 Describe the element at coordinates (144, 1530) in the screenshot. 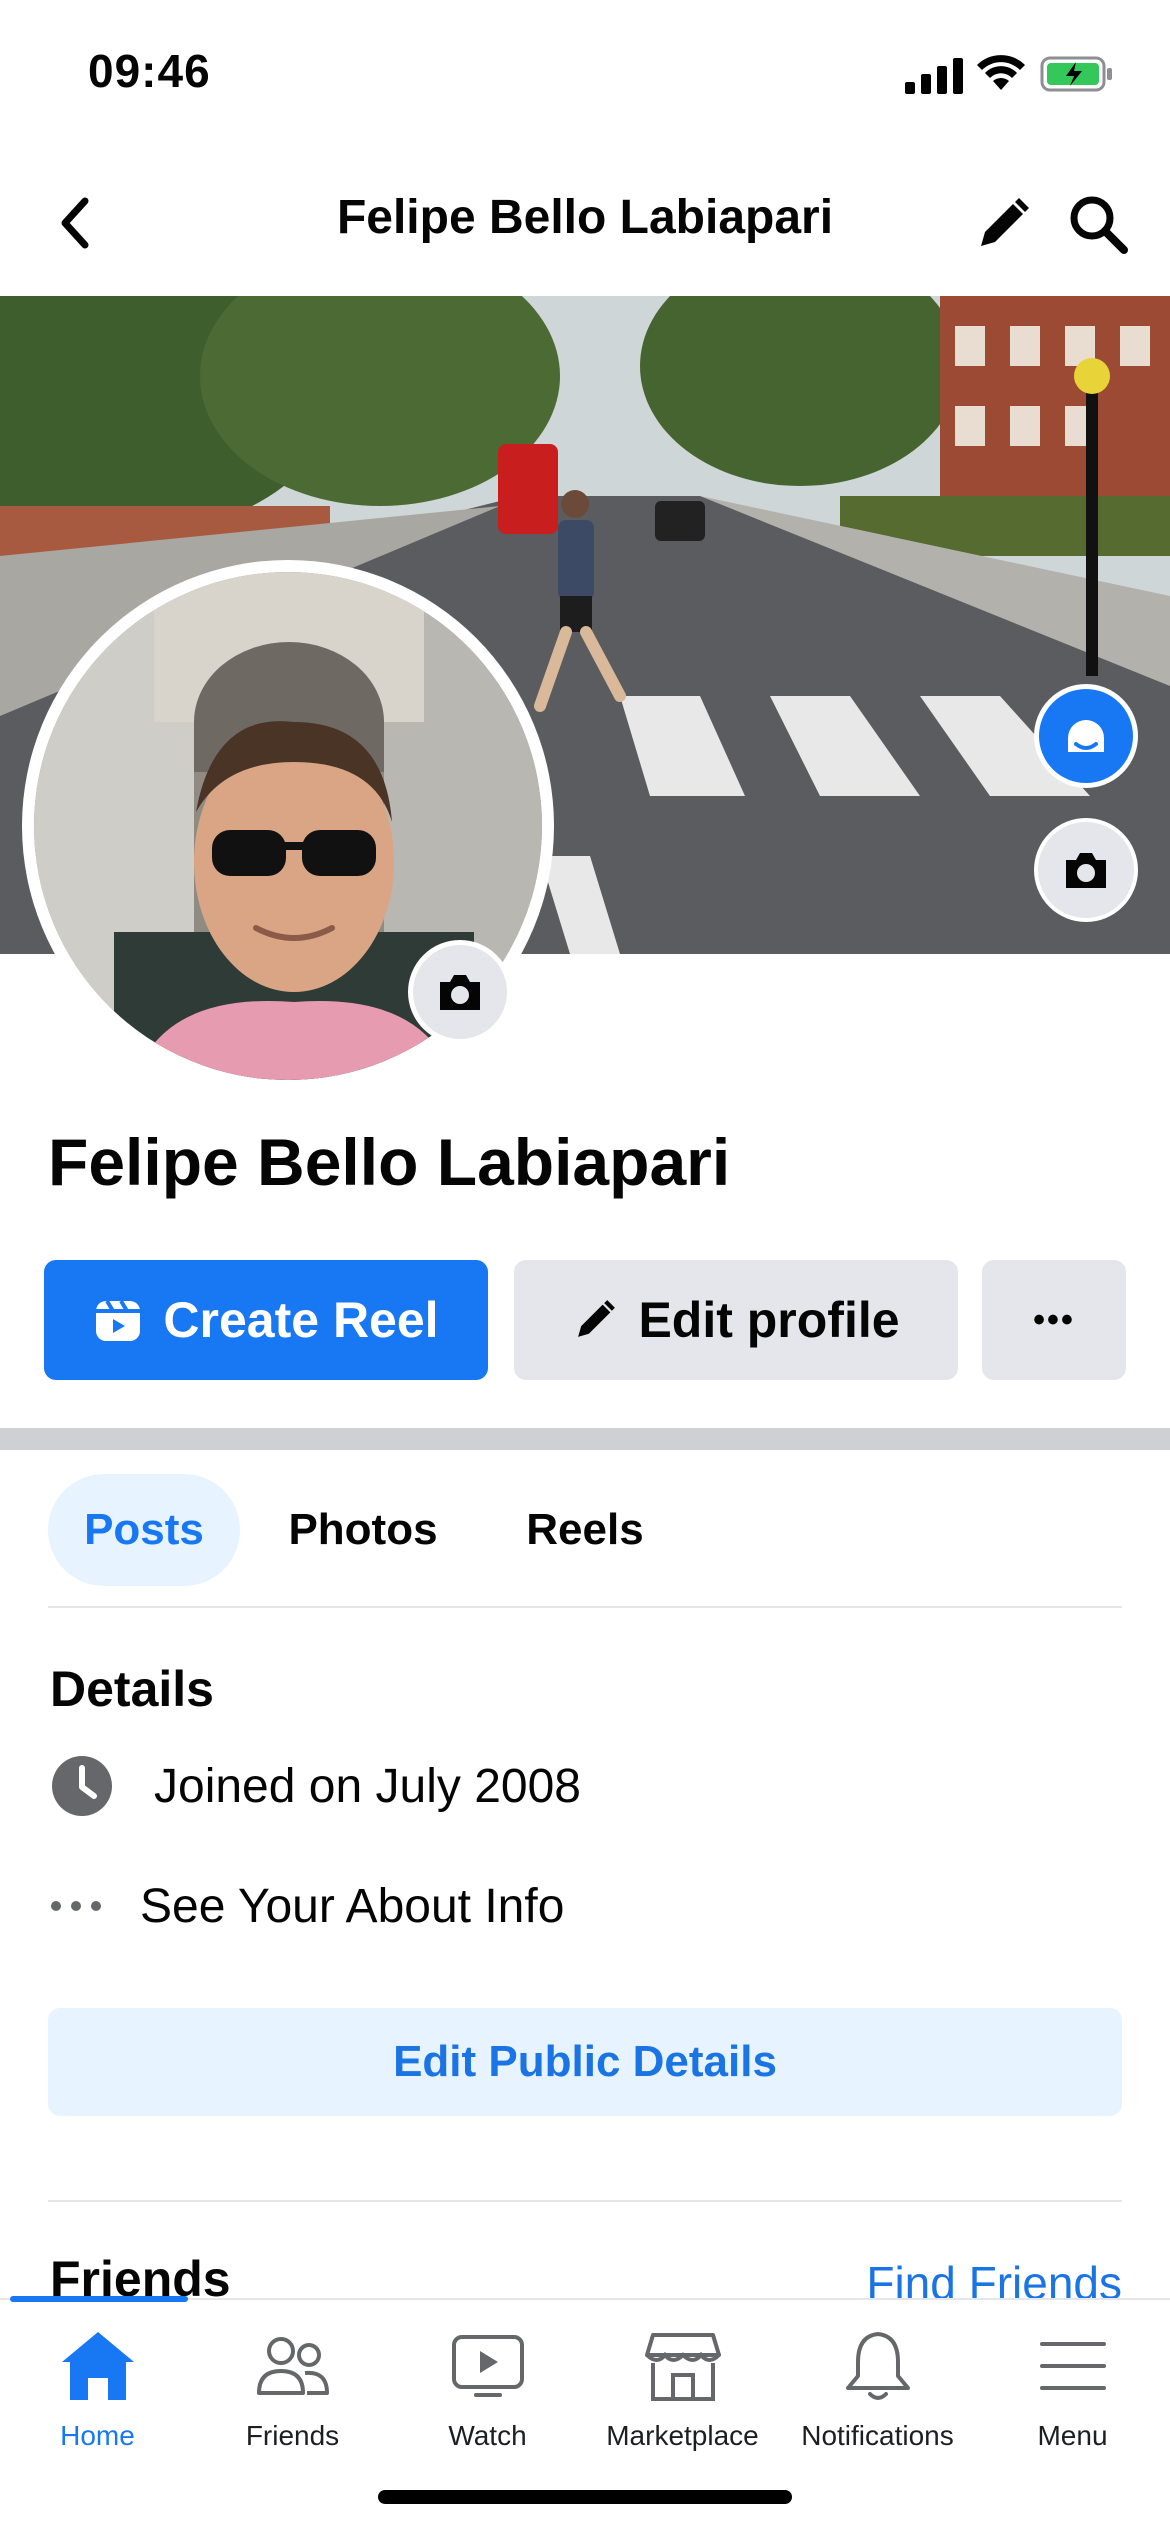

I see `tab-posts: Posts` at that location.